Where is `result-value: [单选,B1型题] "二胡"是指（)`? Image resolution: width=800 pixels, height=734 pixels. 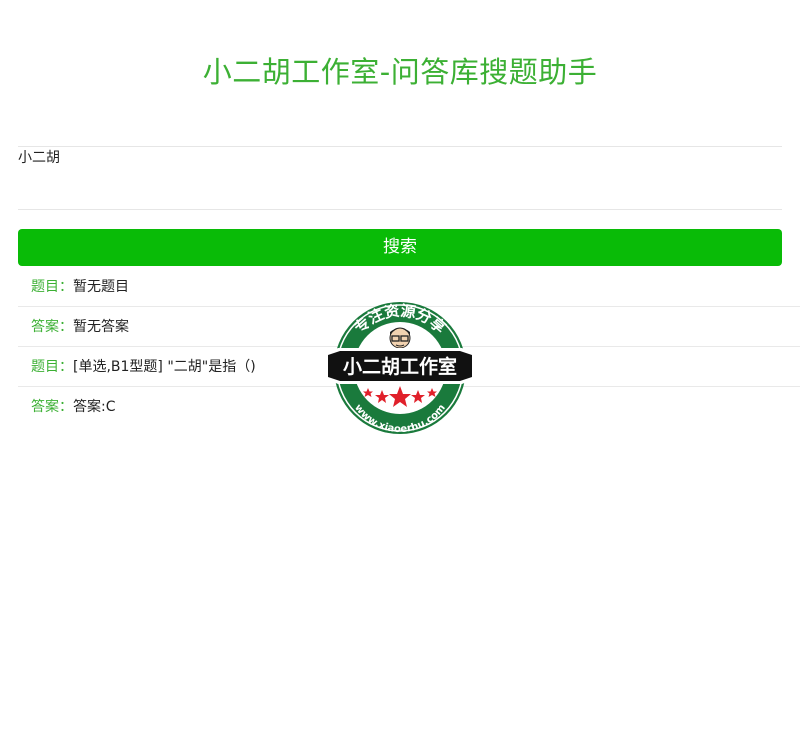 result-value: [单选,B1型题] "二胡"是指（) is located at coordinates (164, 367).